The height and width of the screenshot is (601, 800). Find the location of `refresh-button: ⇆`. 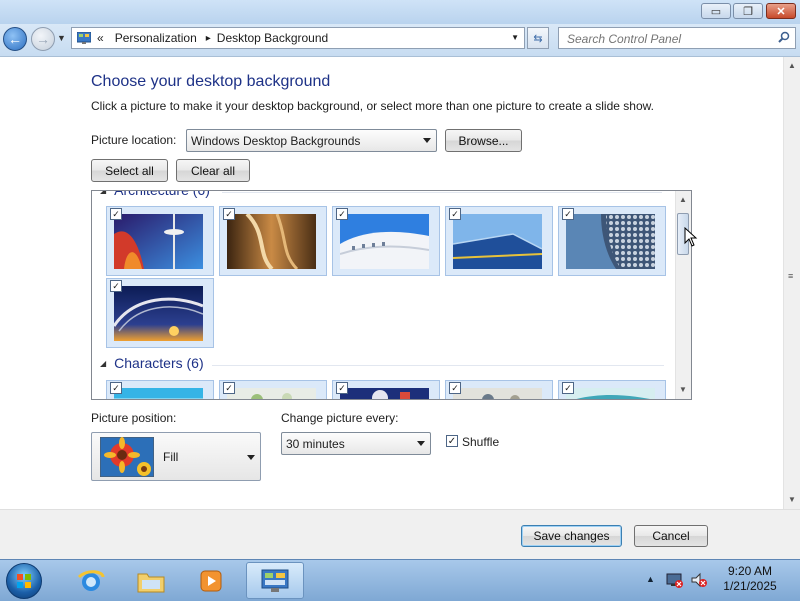

refresh-button: ⇆ is located at coordinates (538, 38).